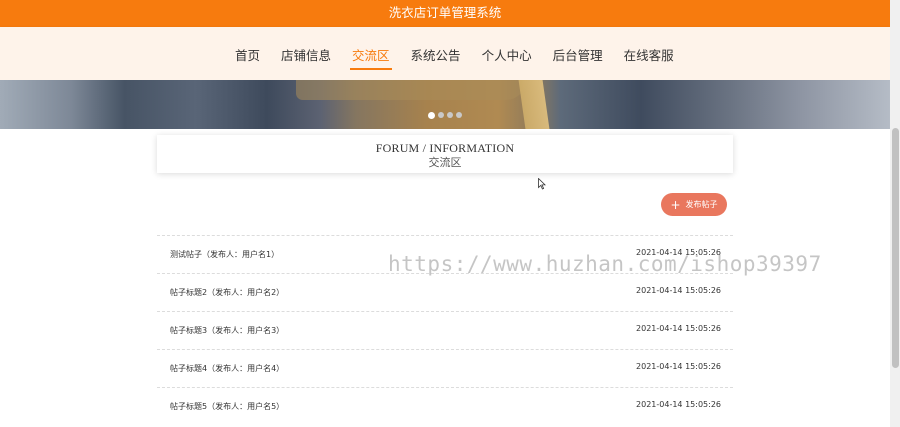 The width and height of the screenshot is (900, 427). What do you see at coordinates (436, 57) in the screenshot?
I see `nav-item-announcements: 系统公告` at bounding box center [436, 57].